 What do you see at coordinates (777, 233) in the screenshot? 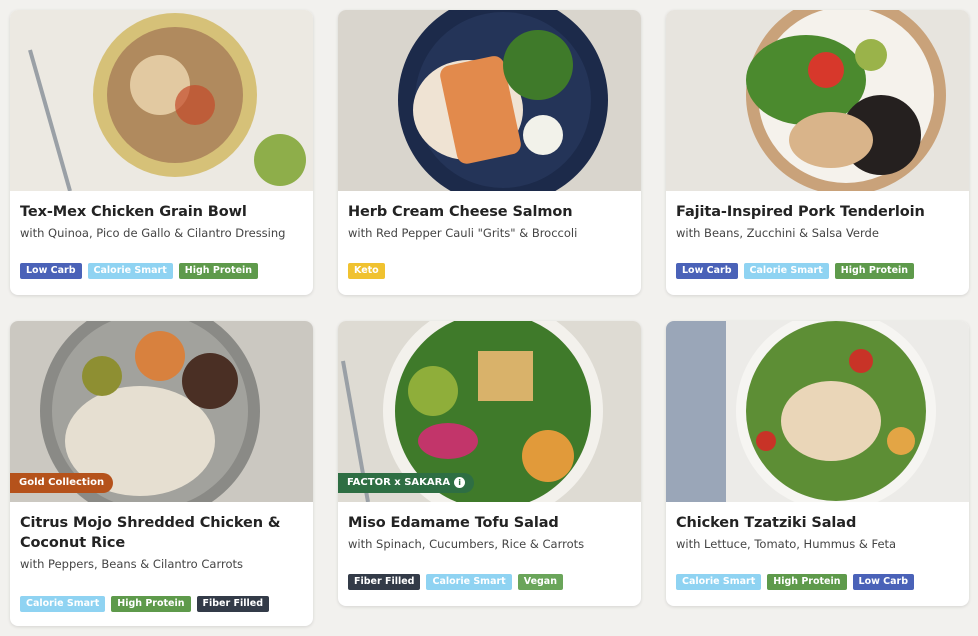
I see `meal-subtitle: with Beans, Zucchini & Salsa Verde` at bounding box center [777, 233].